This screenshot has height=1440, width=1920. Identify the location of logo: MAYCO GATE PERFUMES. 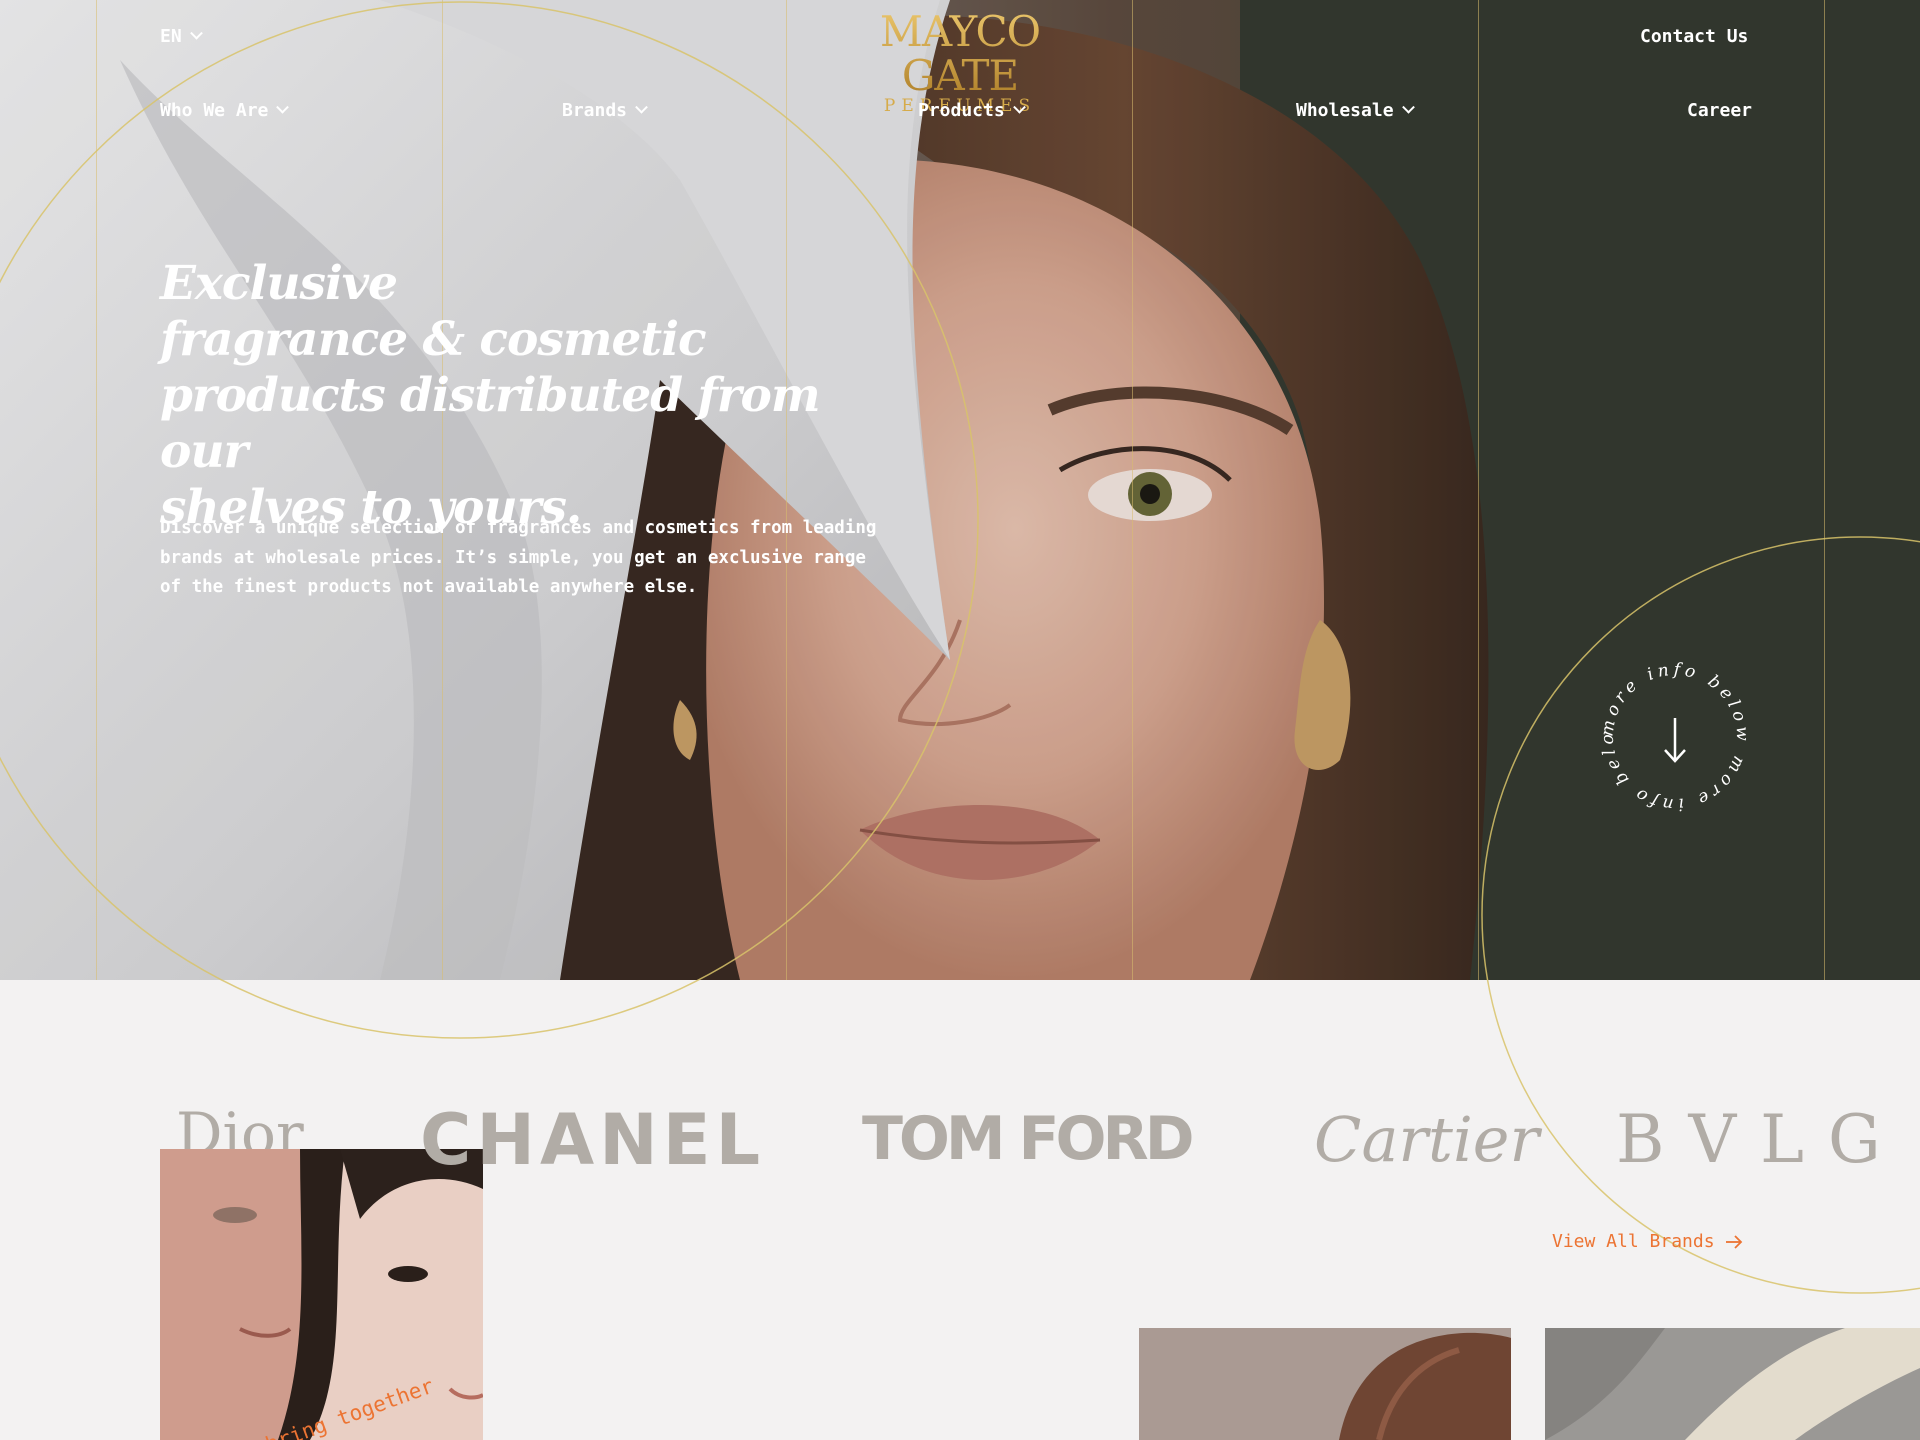
(960, 62).